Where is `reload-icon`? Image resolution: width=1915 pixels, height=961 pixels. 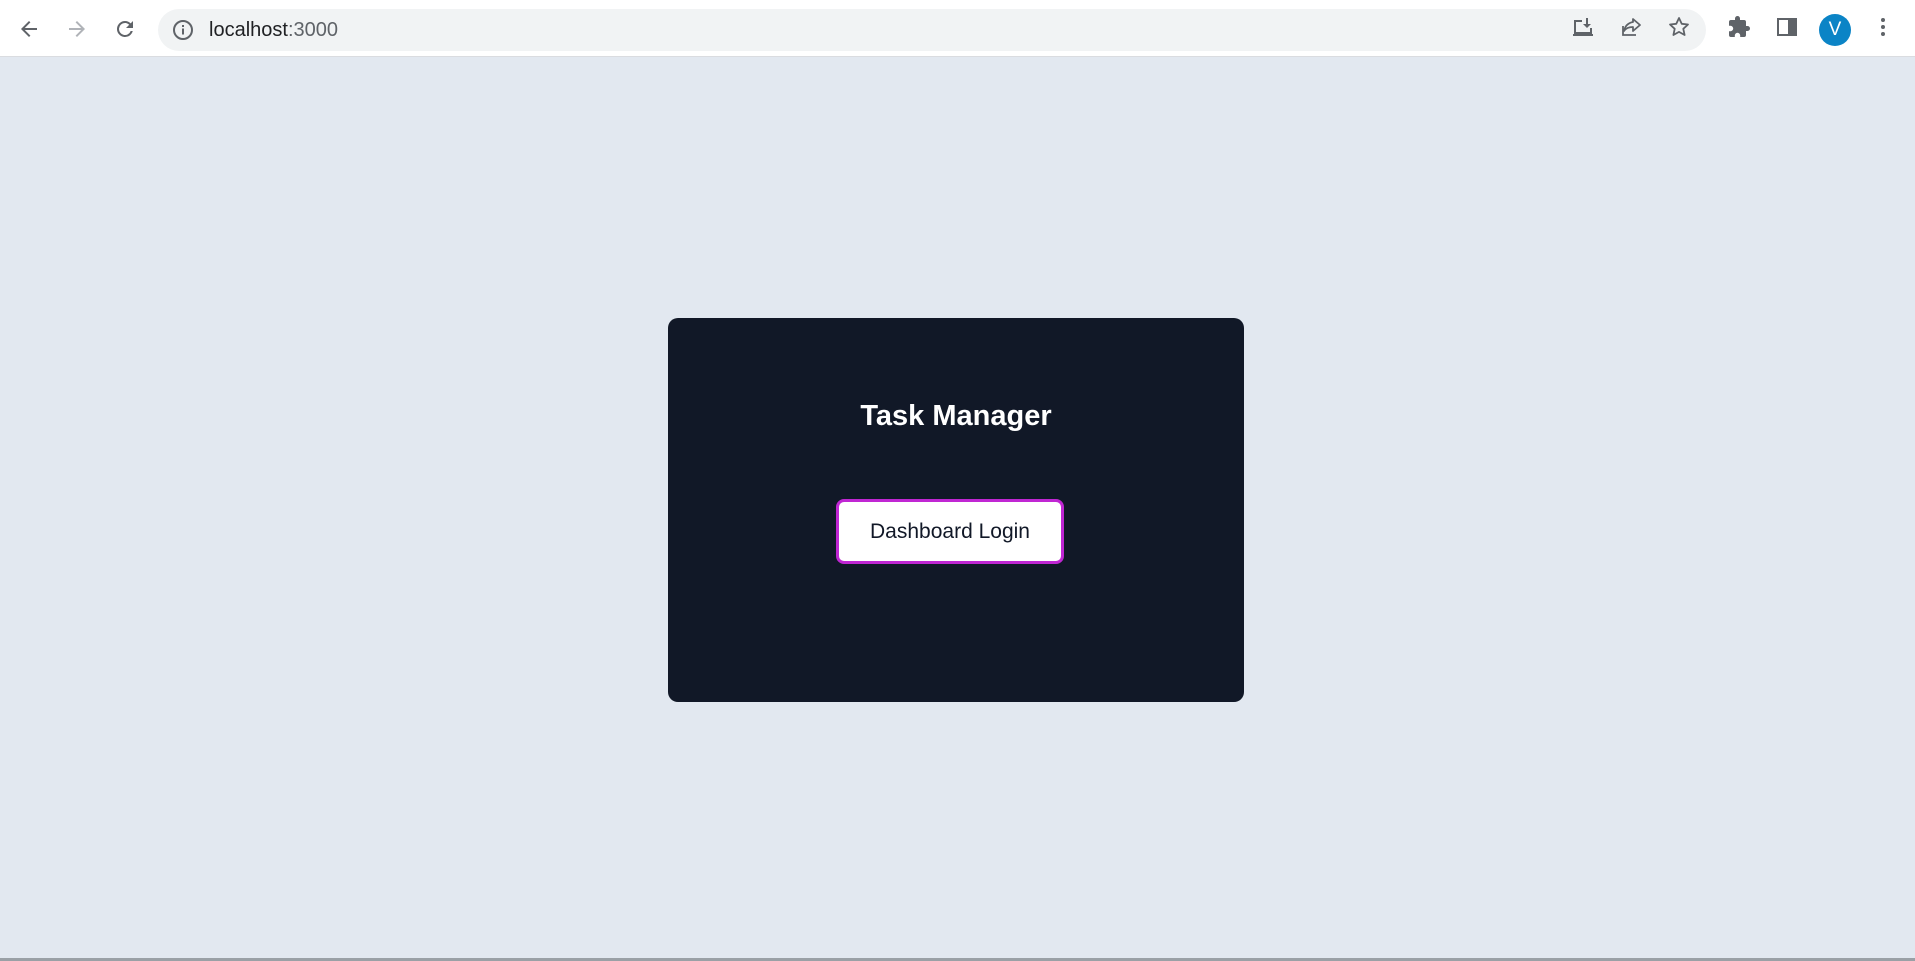
reload-icon is located at coordinates (125, 29).